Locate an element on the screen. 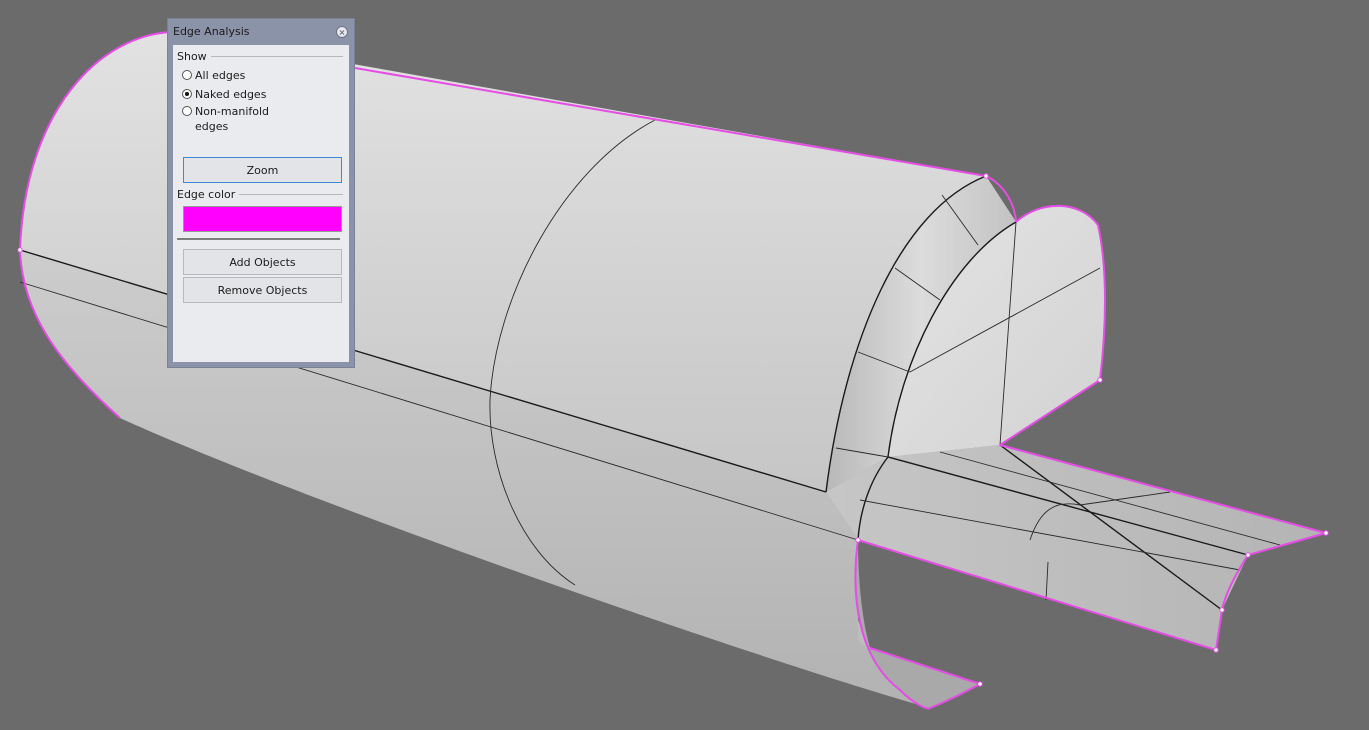 The image size is (1369, 730). show-group-header: Show is located at coordinates (260, 56).